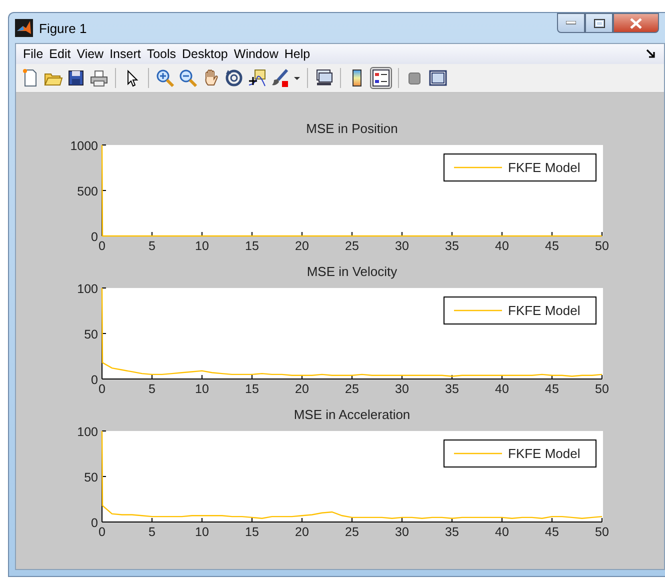 The height and width of the screenshot is (580, 665). I want to click on menu-item: Desktop, so click(205, 54).